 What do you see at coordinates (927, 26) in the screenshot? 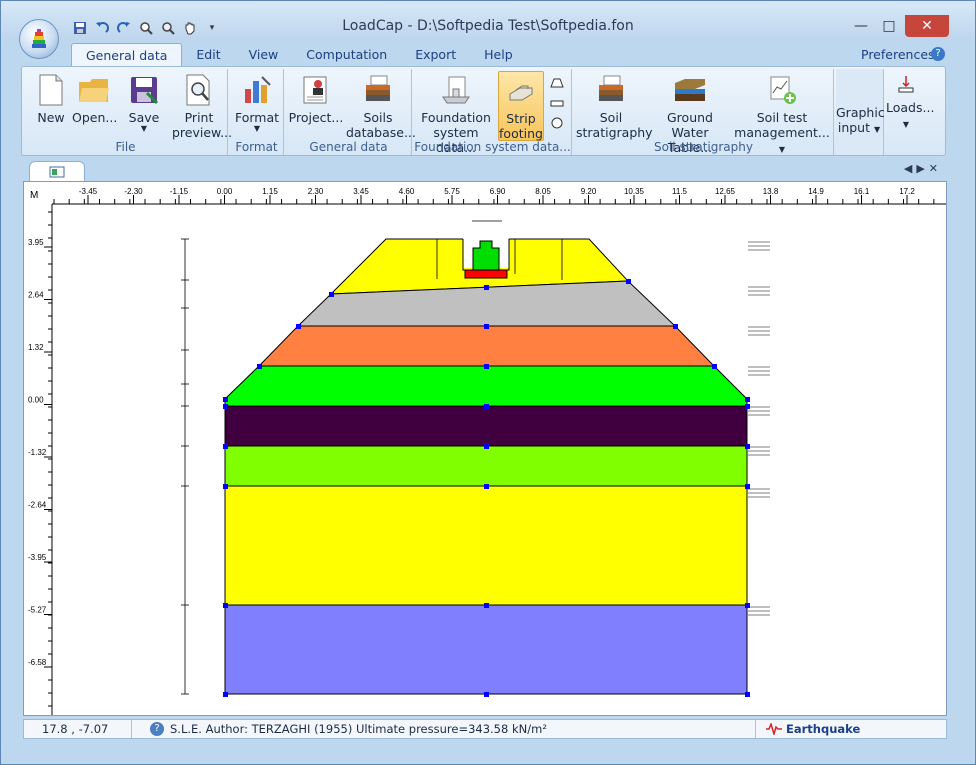
I see `close-button: ✕` at bounding box center [927, 26].